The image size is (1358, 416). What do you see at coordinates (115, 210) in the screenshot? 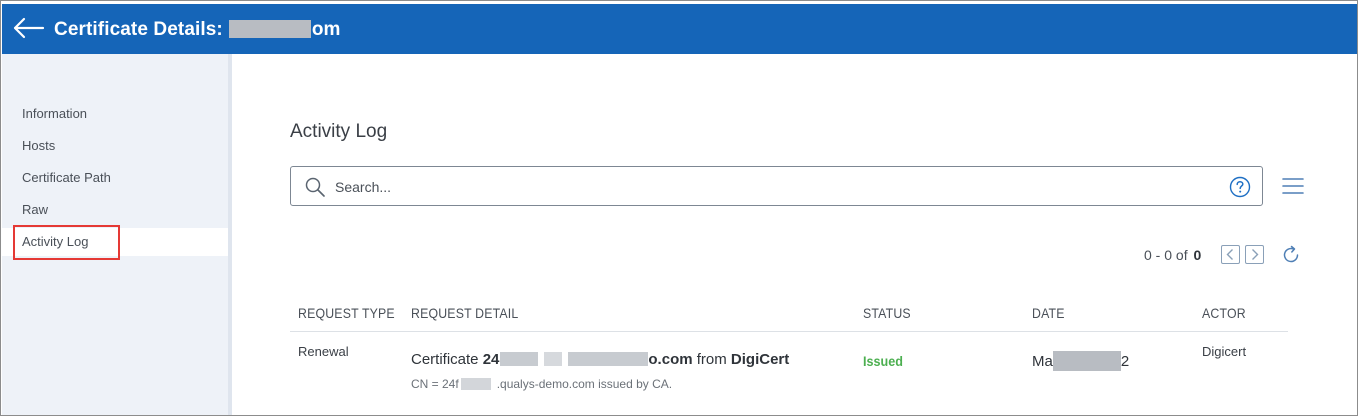
I see `sidebar-item-raw: Raw` at bounding box center [115, 210].